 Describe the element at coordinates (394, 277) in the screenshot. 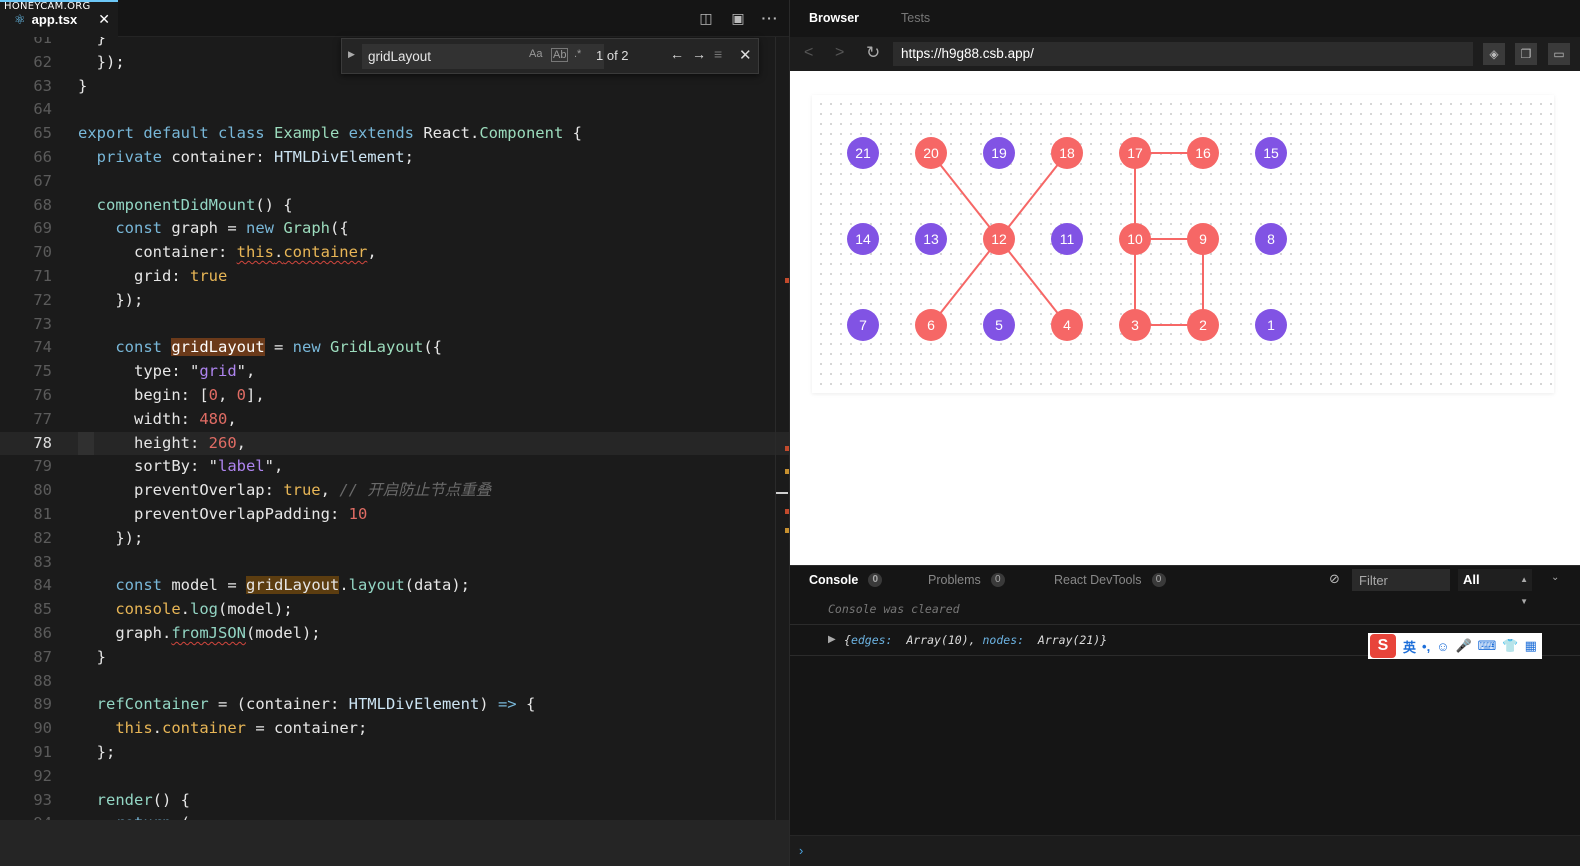

I see `code-line: 71 grid: true` at that location.